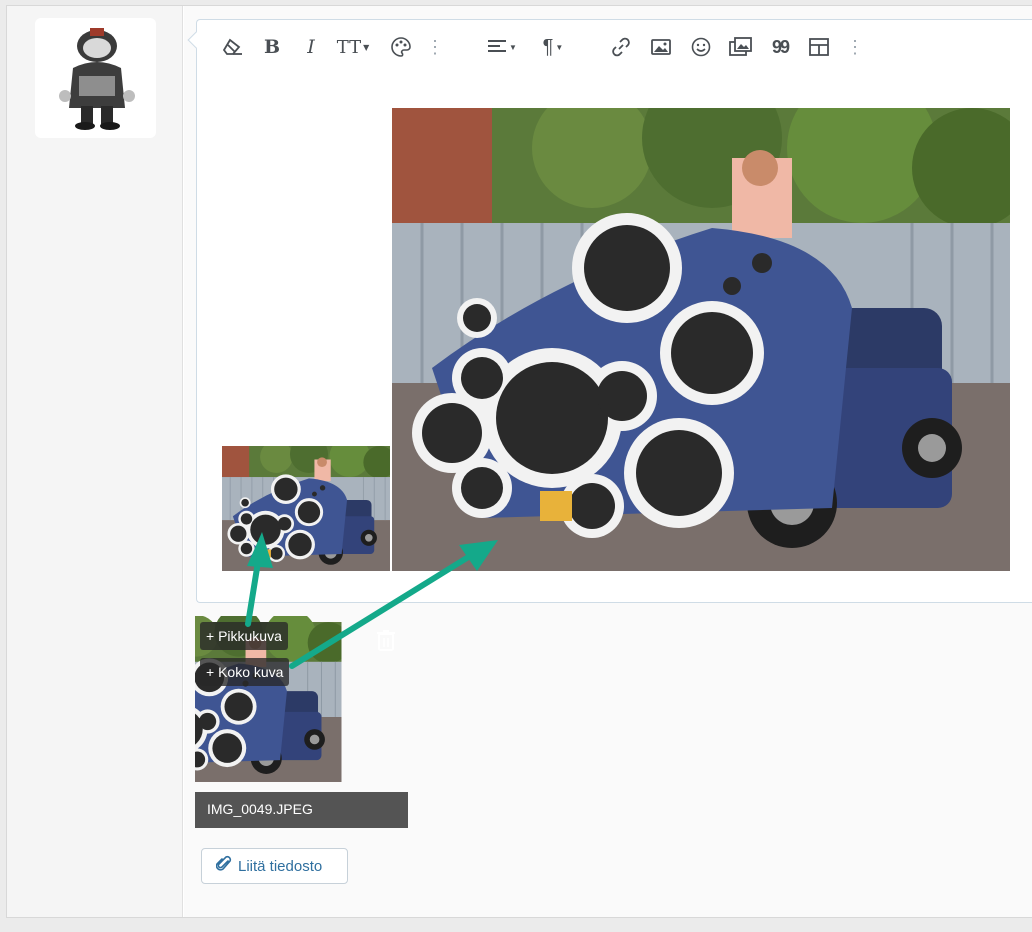  What do you see at coordinates (311, 47) in the screenshot?
I see `italic-icon: I` at bounding box center [311, 47].